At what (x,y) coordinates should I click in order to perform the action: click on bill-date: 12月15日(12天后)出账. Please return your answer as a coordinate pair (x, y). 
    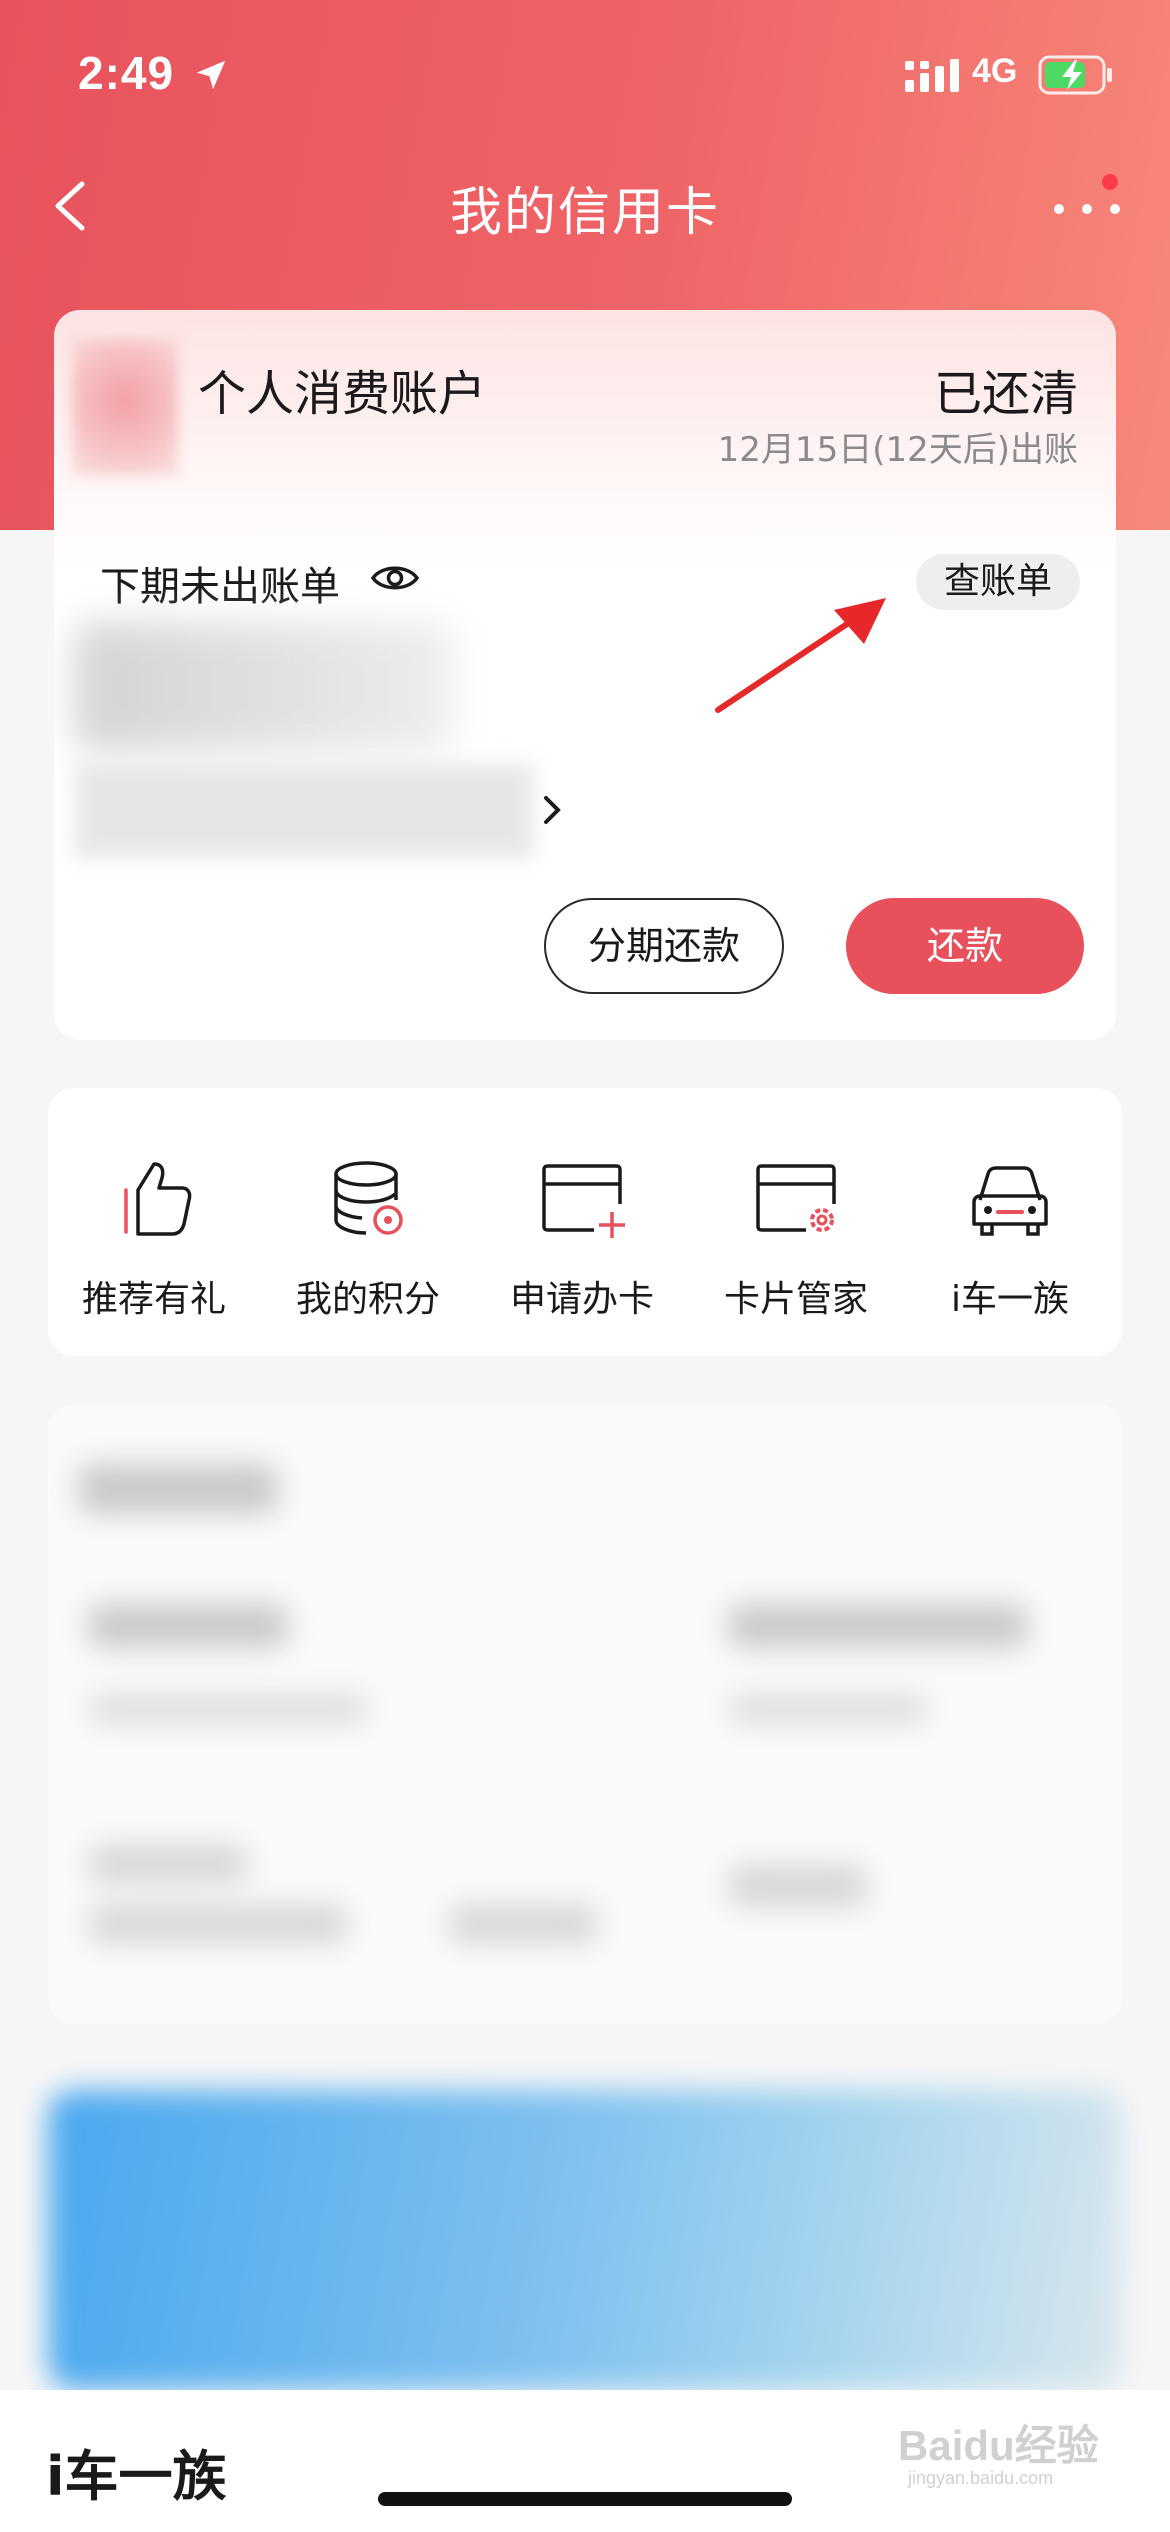
    Looking at the image, I should click on (897, 450).